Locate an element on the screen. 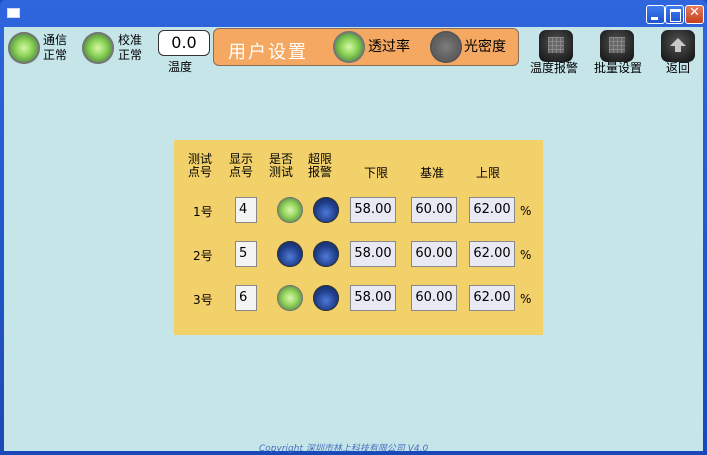 Image resolution: width=707 pixels, height=455 pixels. user-settings-title: 用户设置 is located at coordinates (268, 52).